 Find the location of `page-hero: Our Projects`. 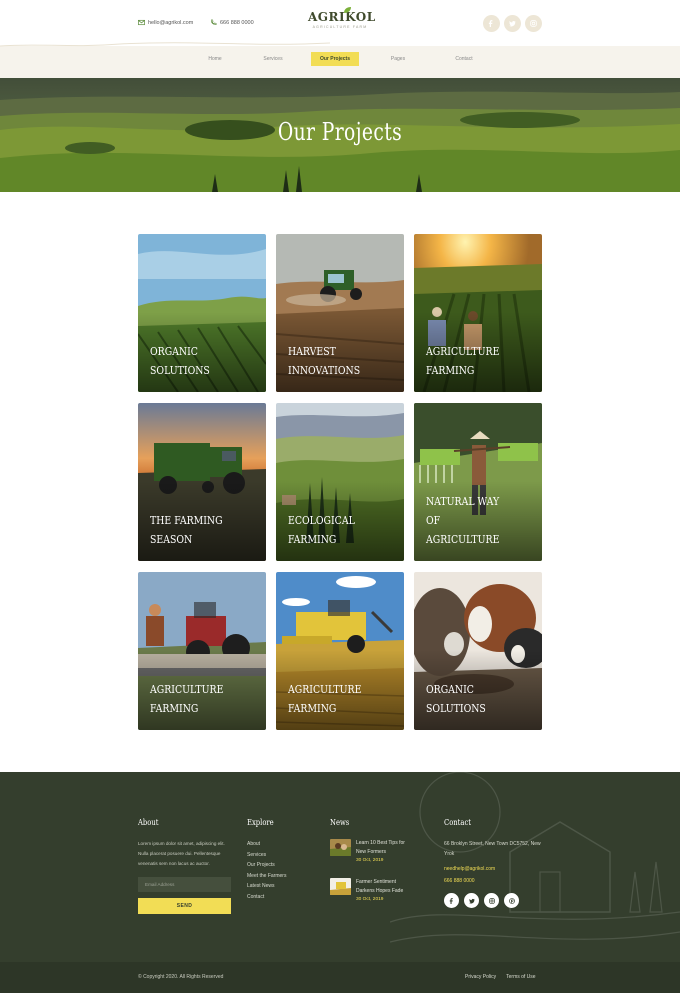

page-hero: Our Projects is located at coordinates (340, 135).